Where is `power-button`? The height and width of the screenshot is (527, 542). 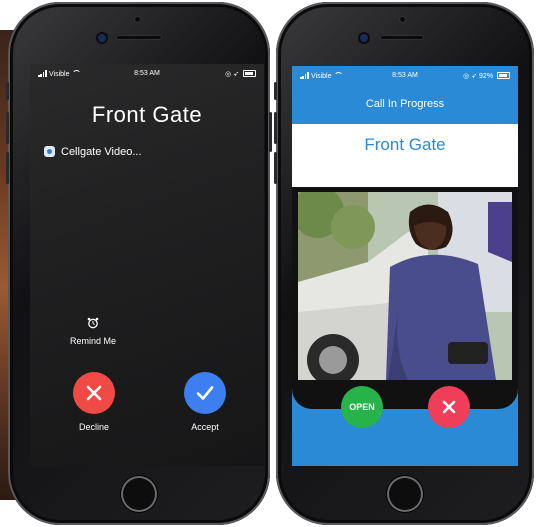
power-button is located at coordinates (270, 132).